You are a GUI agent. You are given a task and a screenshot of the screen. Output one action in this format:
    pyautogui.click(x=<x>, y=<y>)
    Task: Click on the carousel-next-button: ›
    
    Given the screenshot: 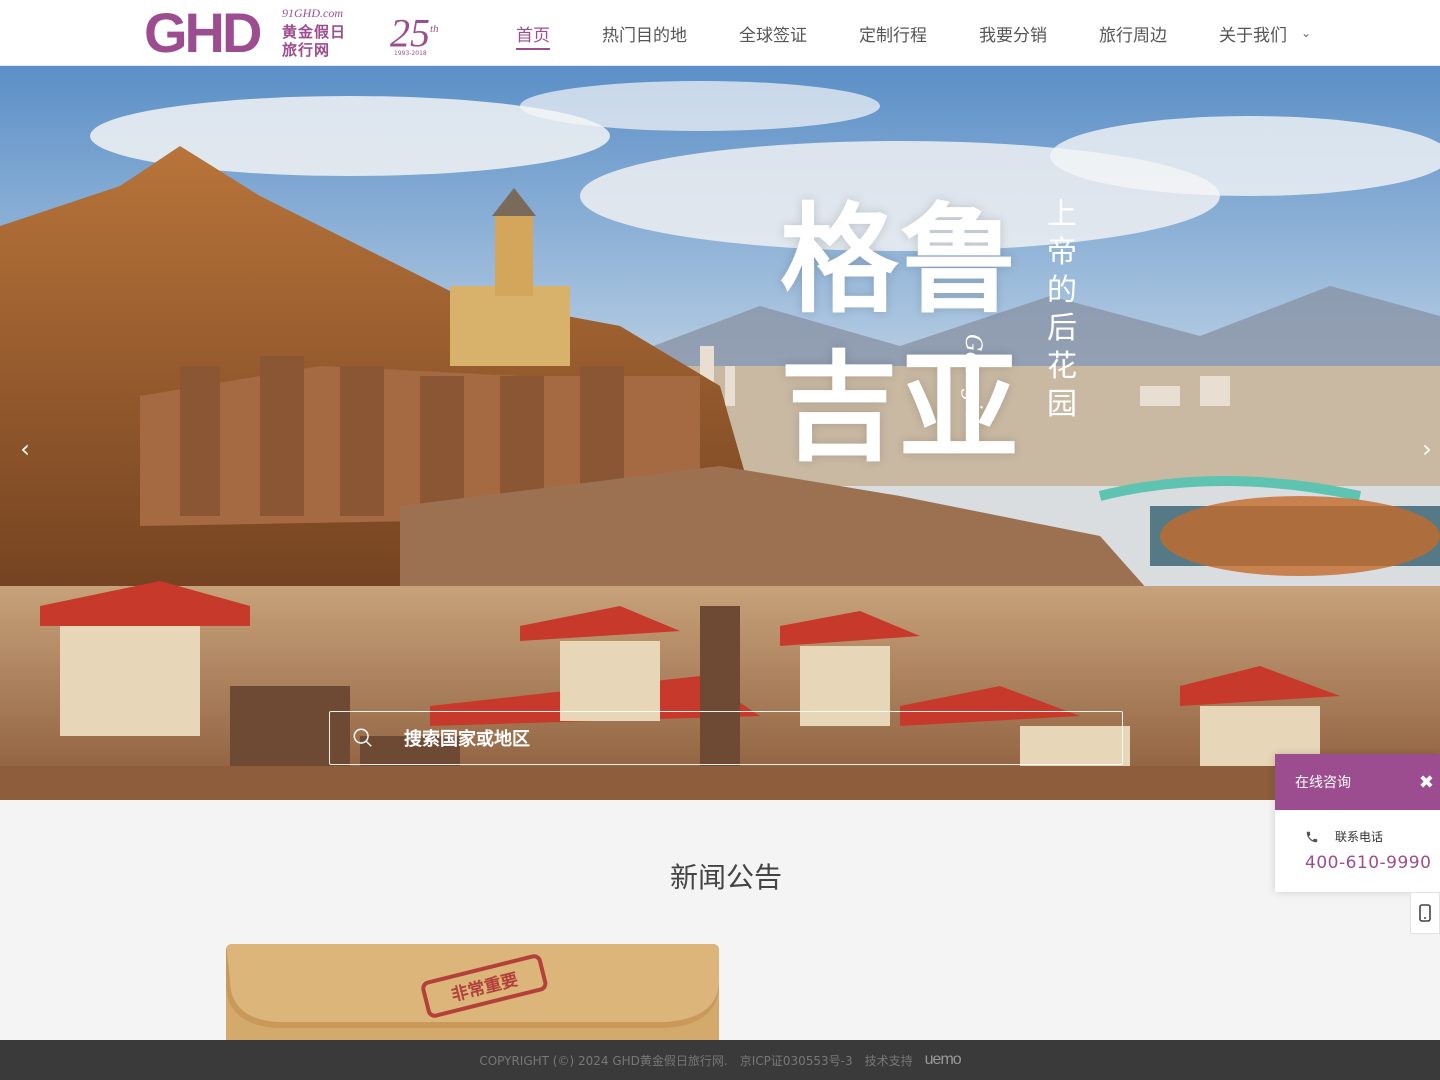 What is the action you would take?
    pyautogui.click(x=1427, y=449)
    